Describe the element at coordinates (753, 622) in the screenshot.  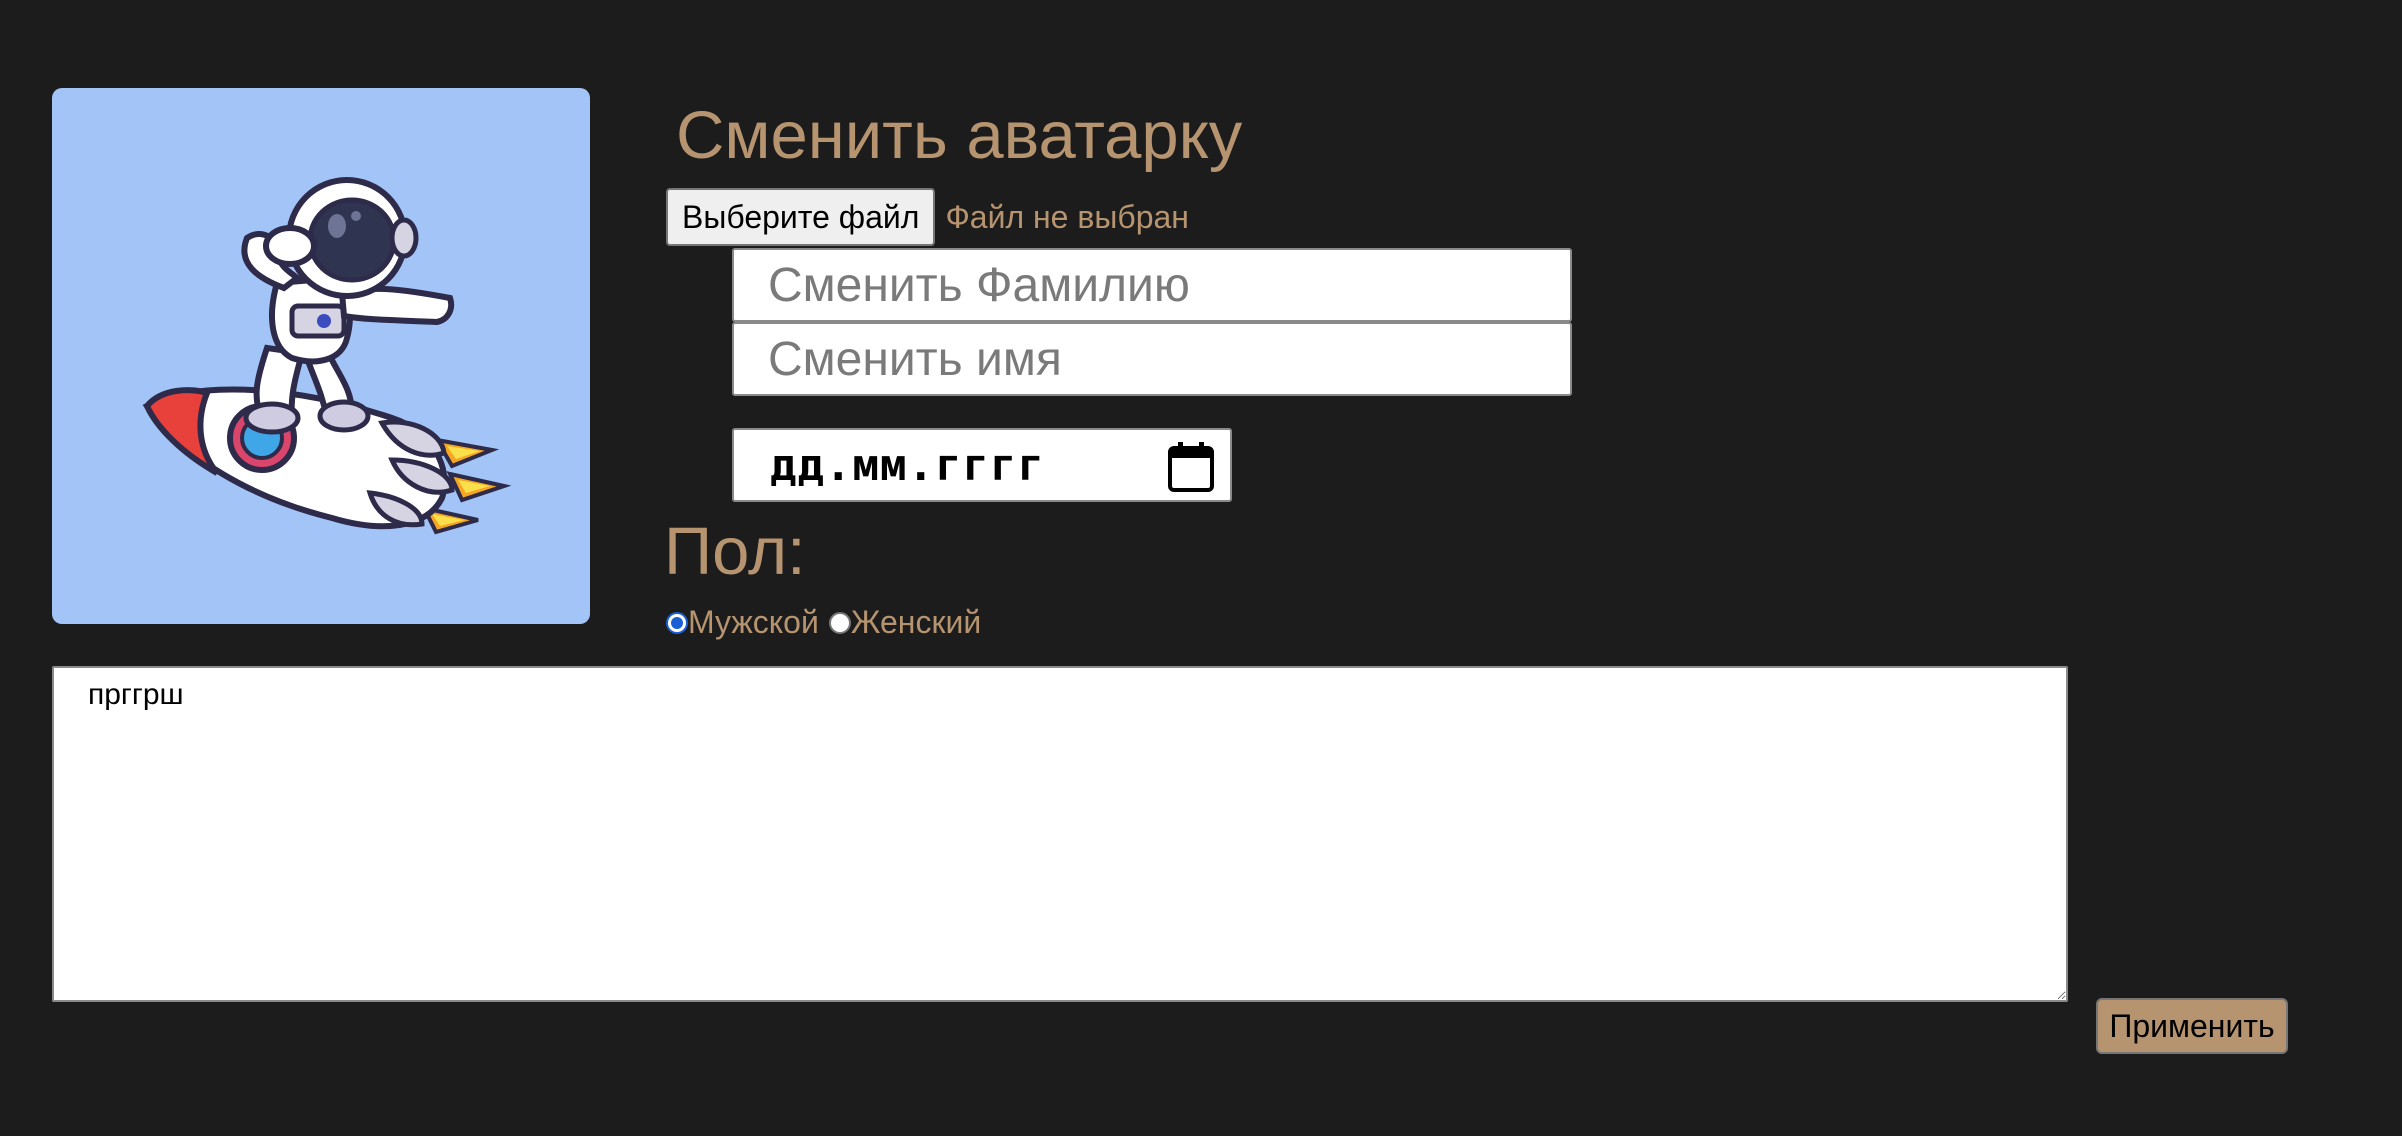
I see `male-label: Мужской` at that location.